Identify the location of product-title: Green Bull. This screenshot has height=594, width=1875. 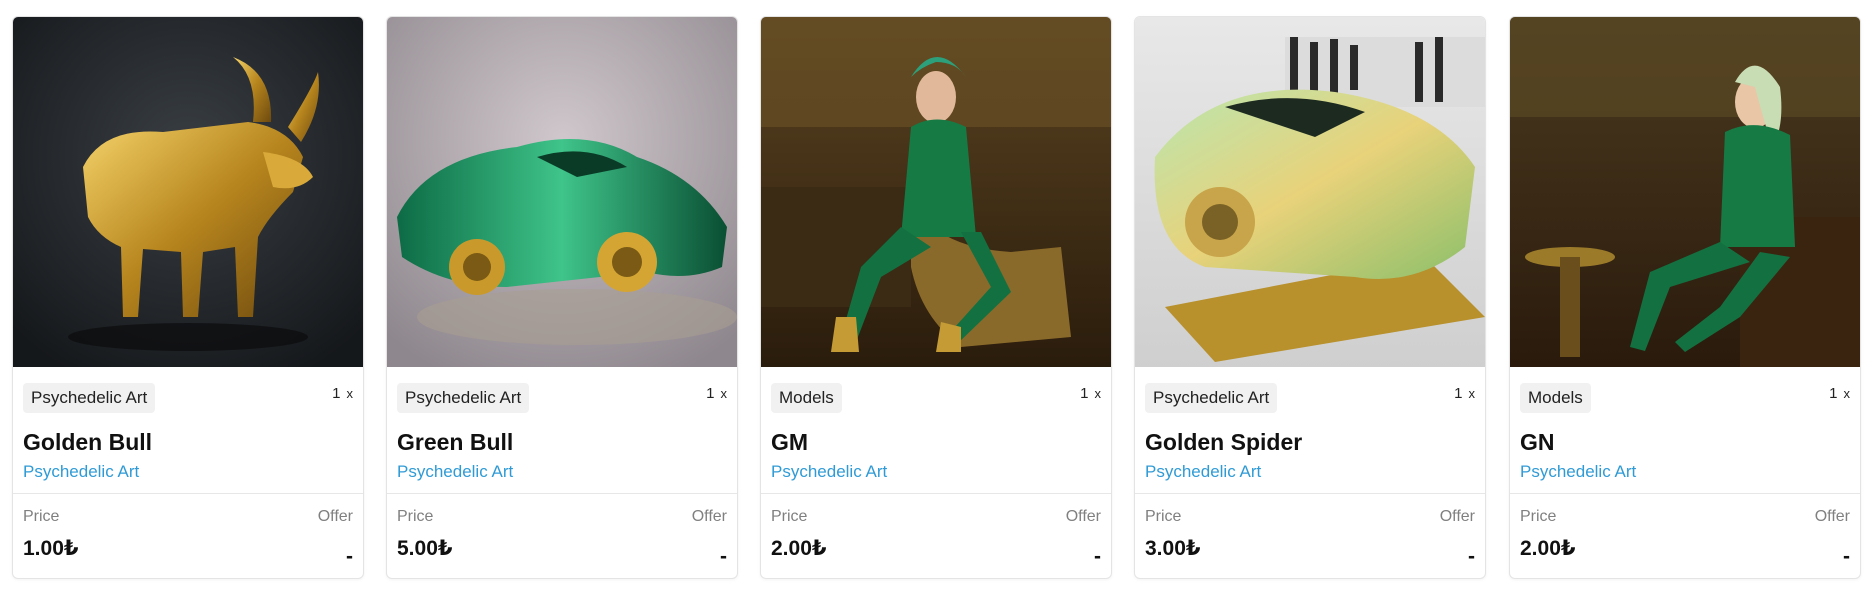
(562, 442).